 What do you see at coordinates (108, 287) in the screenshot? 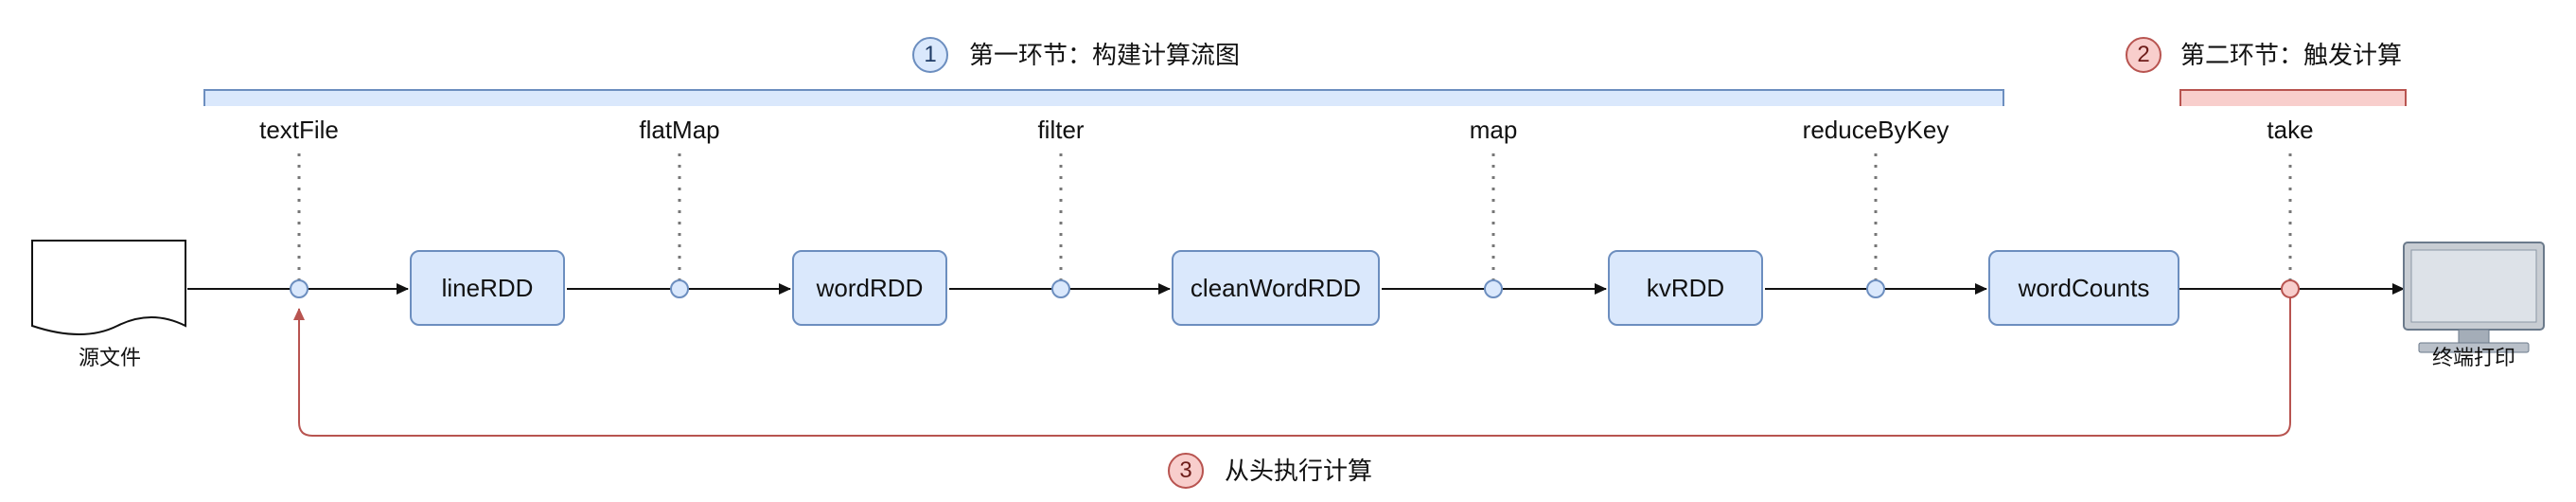
I see `source-file-icon` at bounding box center [108, 287].